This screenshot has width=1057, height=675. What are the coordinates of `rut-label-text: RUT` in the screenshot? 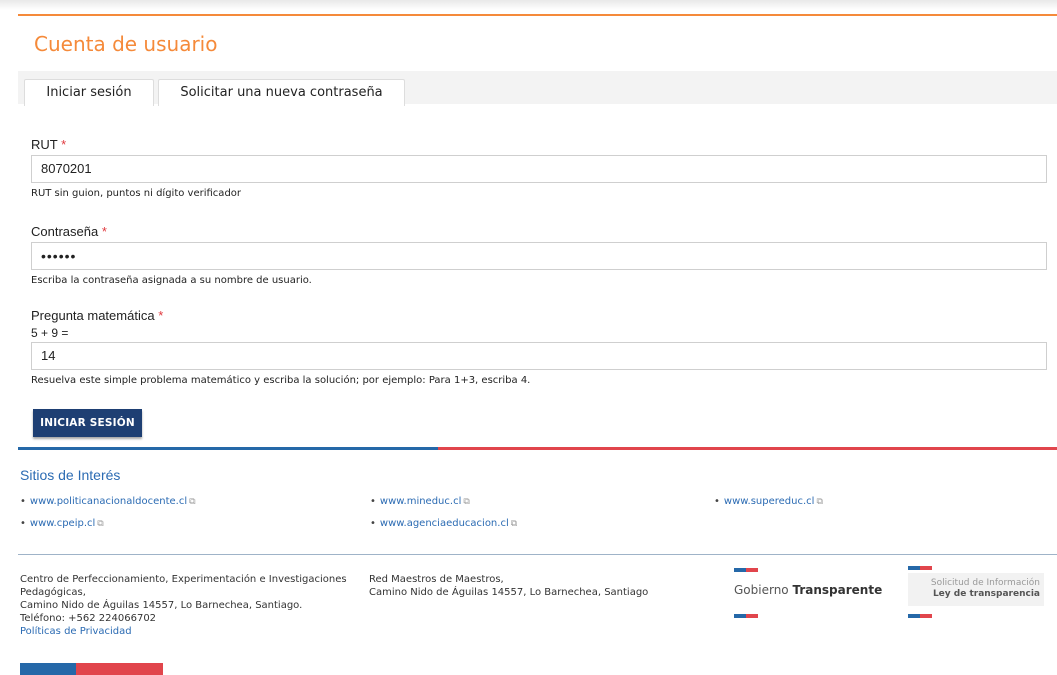 It's located at (44, 144).